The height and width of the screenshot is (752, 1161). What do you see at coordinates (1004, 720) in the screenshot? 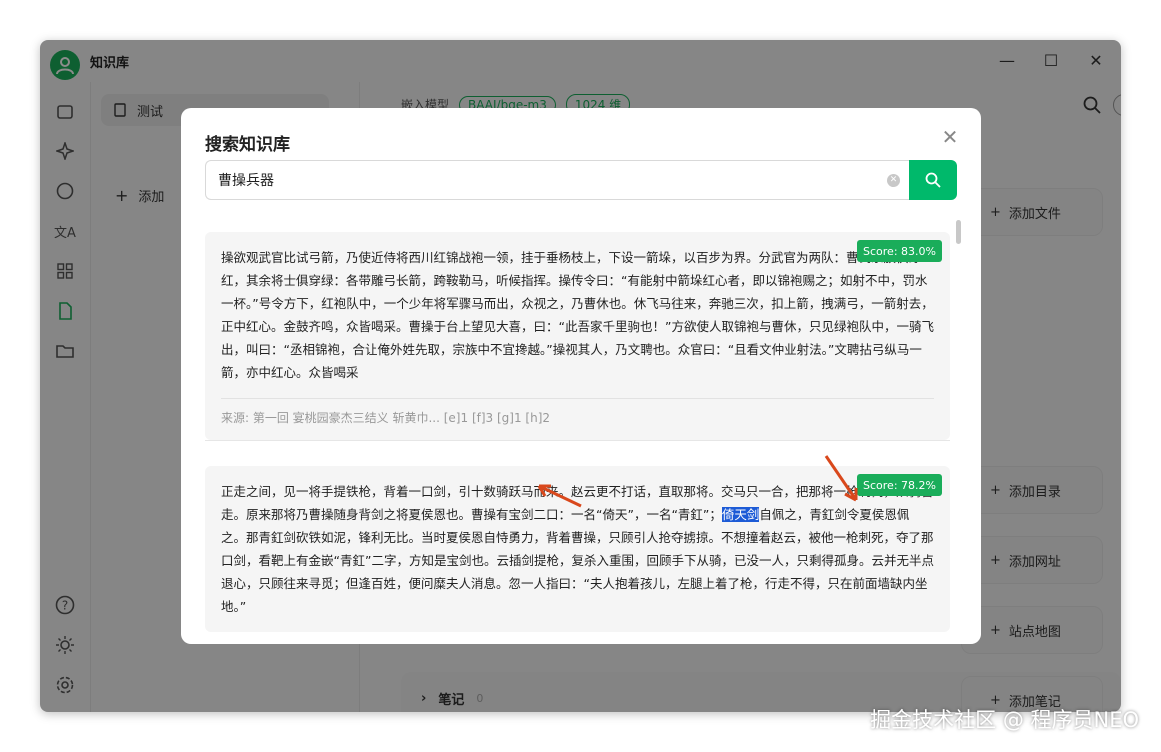
I see `watermark: 掘金技术社区 @ 程序员NEO` at bounding box center [1004, 720].